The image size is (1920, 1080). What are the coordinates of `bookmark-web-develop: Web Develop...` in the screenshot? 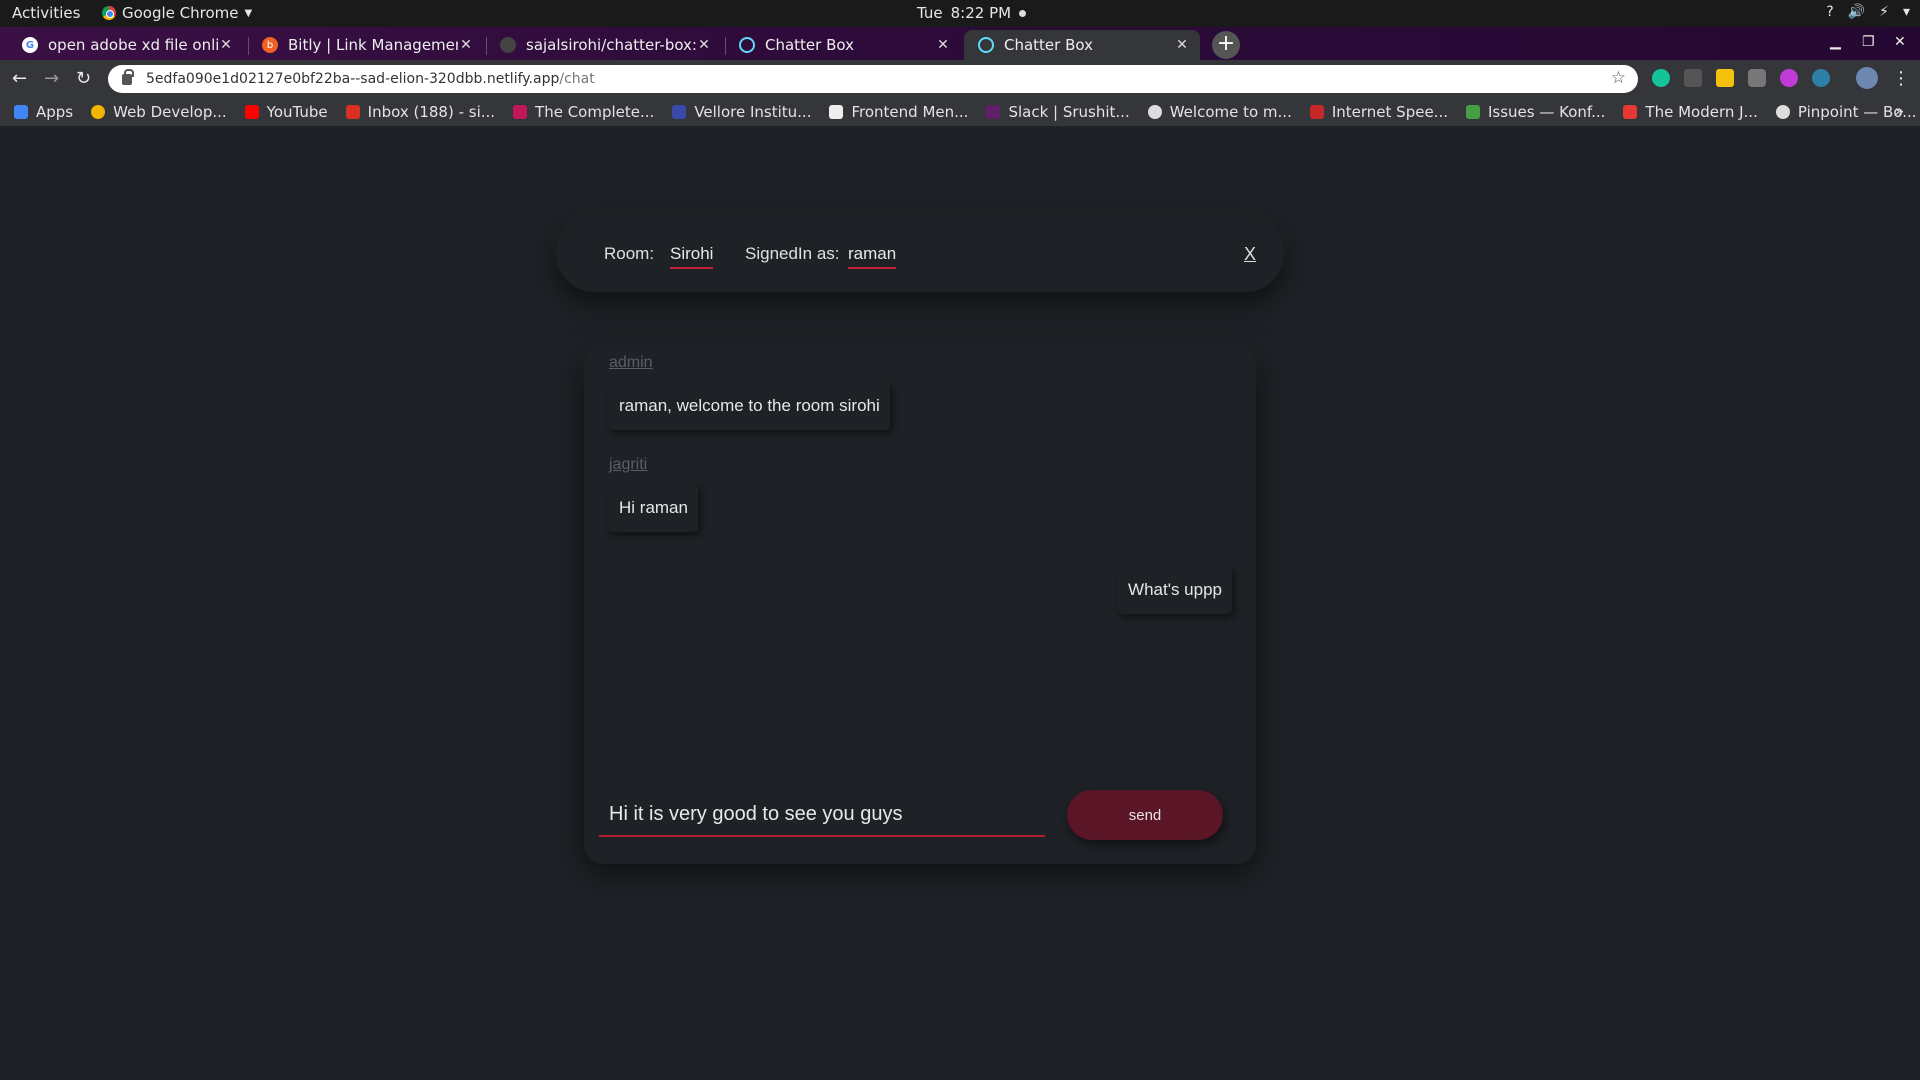 It's located at (159, 112).